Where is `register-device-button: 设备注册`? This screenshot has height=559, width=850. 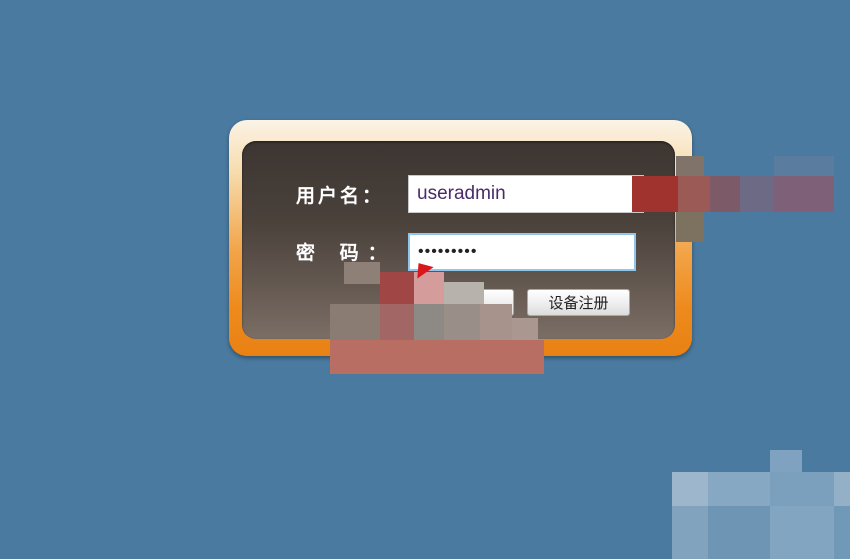
register-device-button: 设备注册 is located at coordinates (578, 302).